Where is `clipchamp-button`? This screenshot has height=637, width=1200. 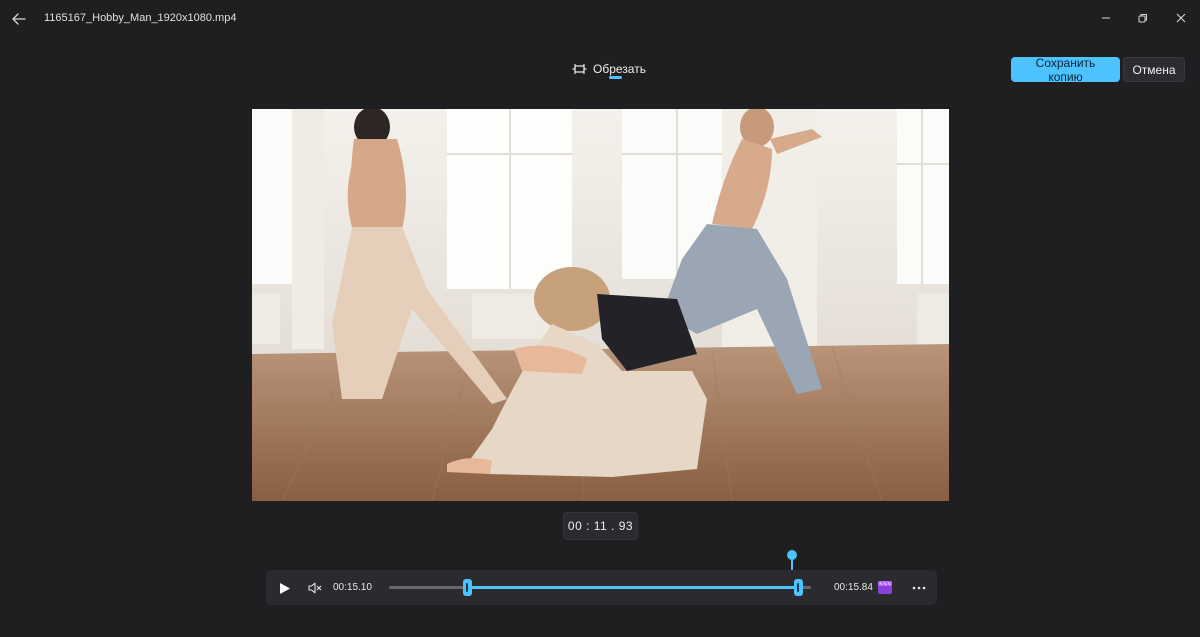
clipchamp-button is located at coordinates (885, 587).